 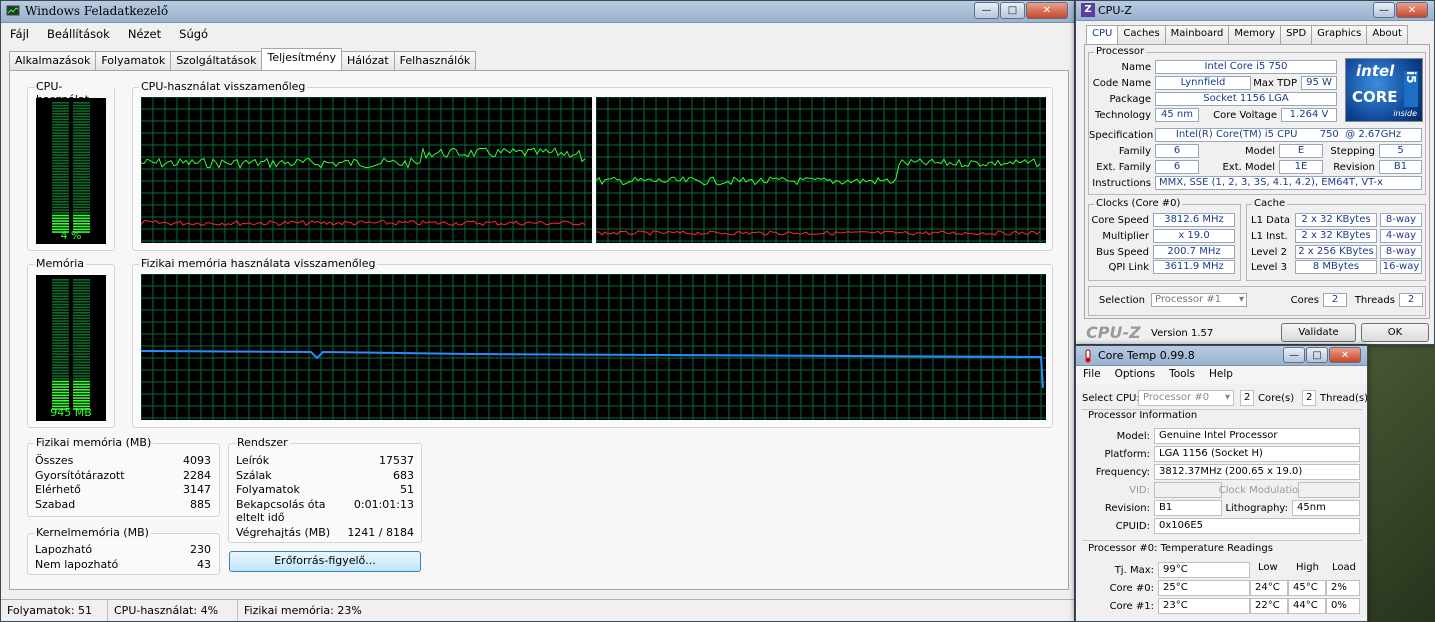 I want to click on memory-bars, so click(x=71, y=344).